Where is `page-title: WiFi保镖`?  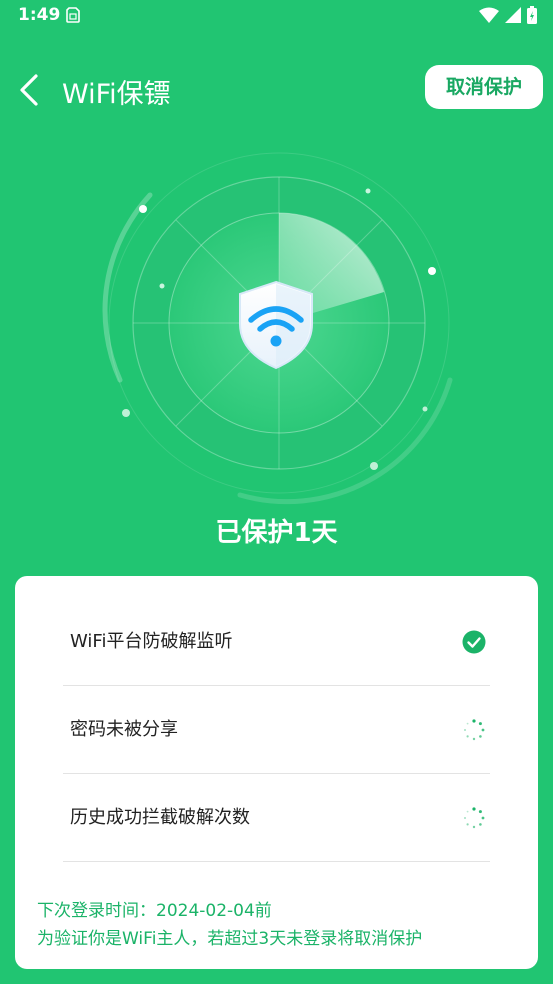
page-title: WiFi保镖 is located at coordinates (116, 94).